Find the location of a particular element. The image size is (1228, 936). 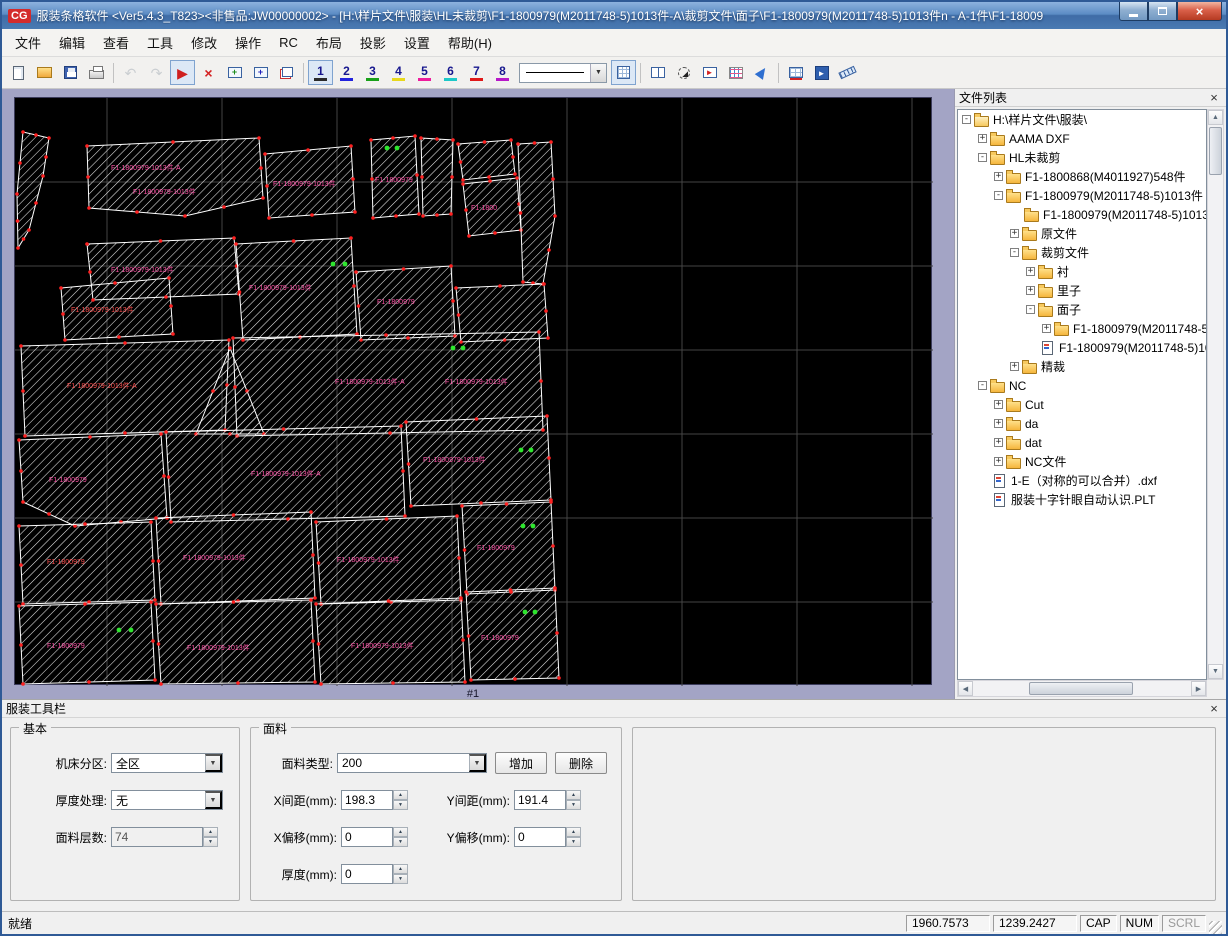

plaid-match-button is located at coordinates (735, 72).